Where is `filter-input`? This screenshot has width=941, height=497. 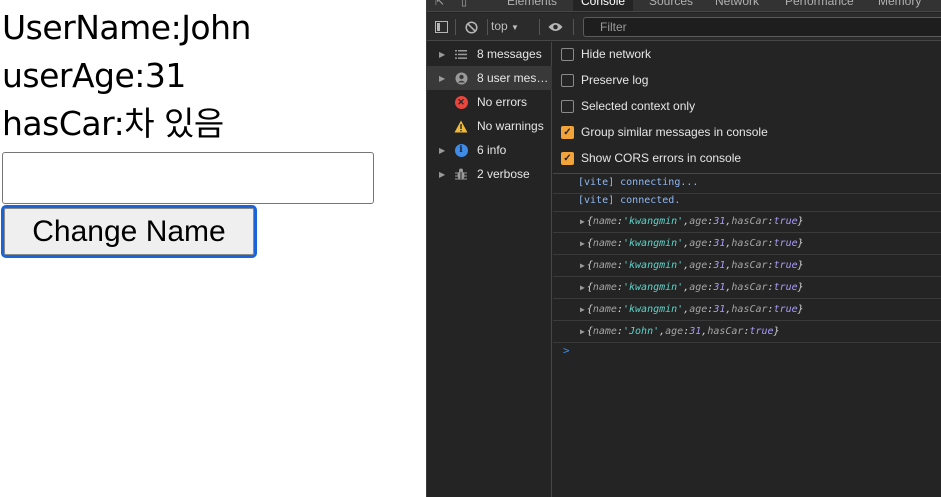 filter-input is located at coordinates (762, 27).